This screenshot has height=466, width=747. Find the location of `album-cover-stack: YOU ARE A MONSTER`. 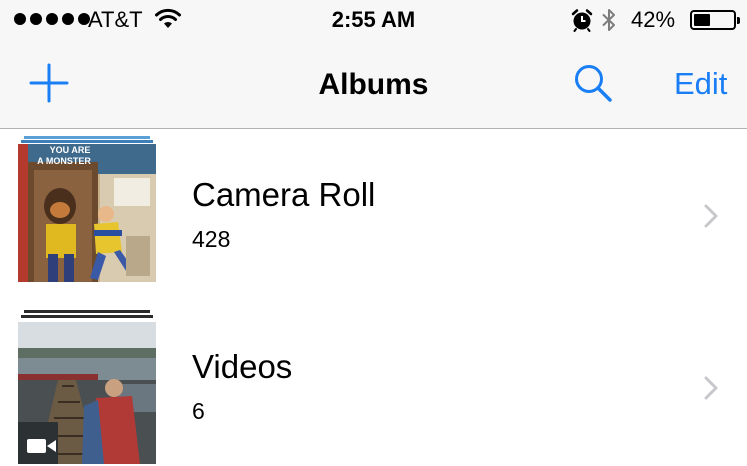

album-cover-stack: YOU ARE A MONSTER is located at coordinates (87, 209).